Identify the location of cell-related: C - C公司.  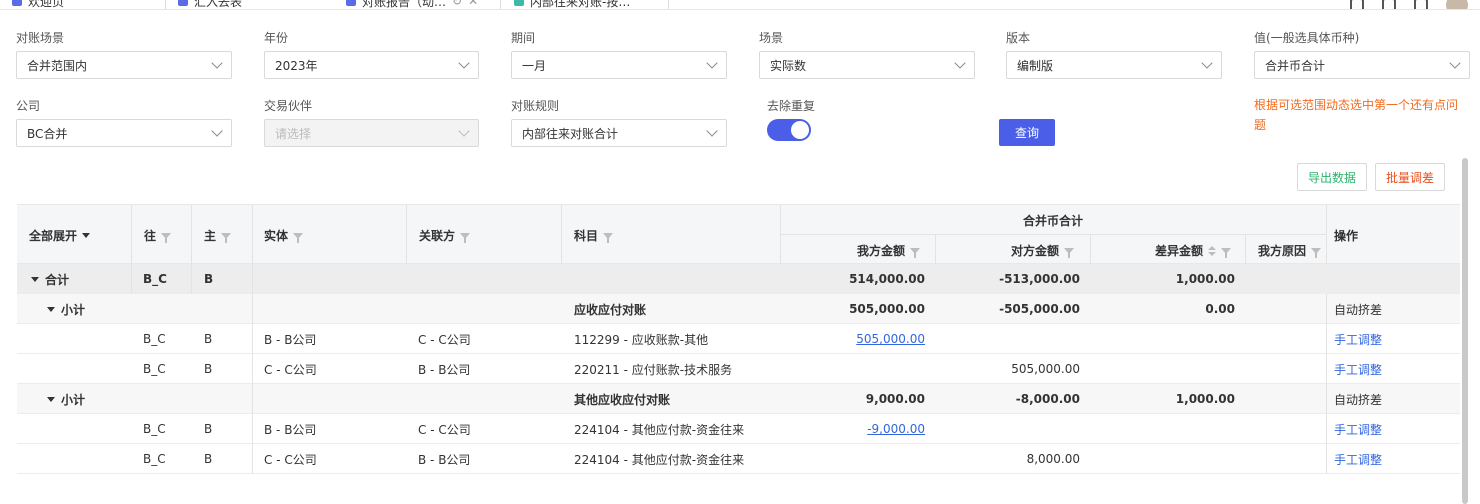
(444, 339).